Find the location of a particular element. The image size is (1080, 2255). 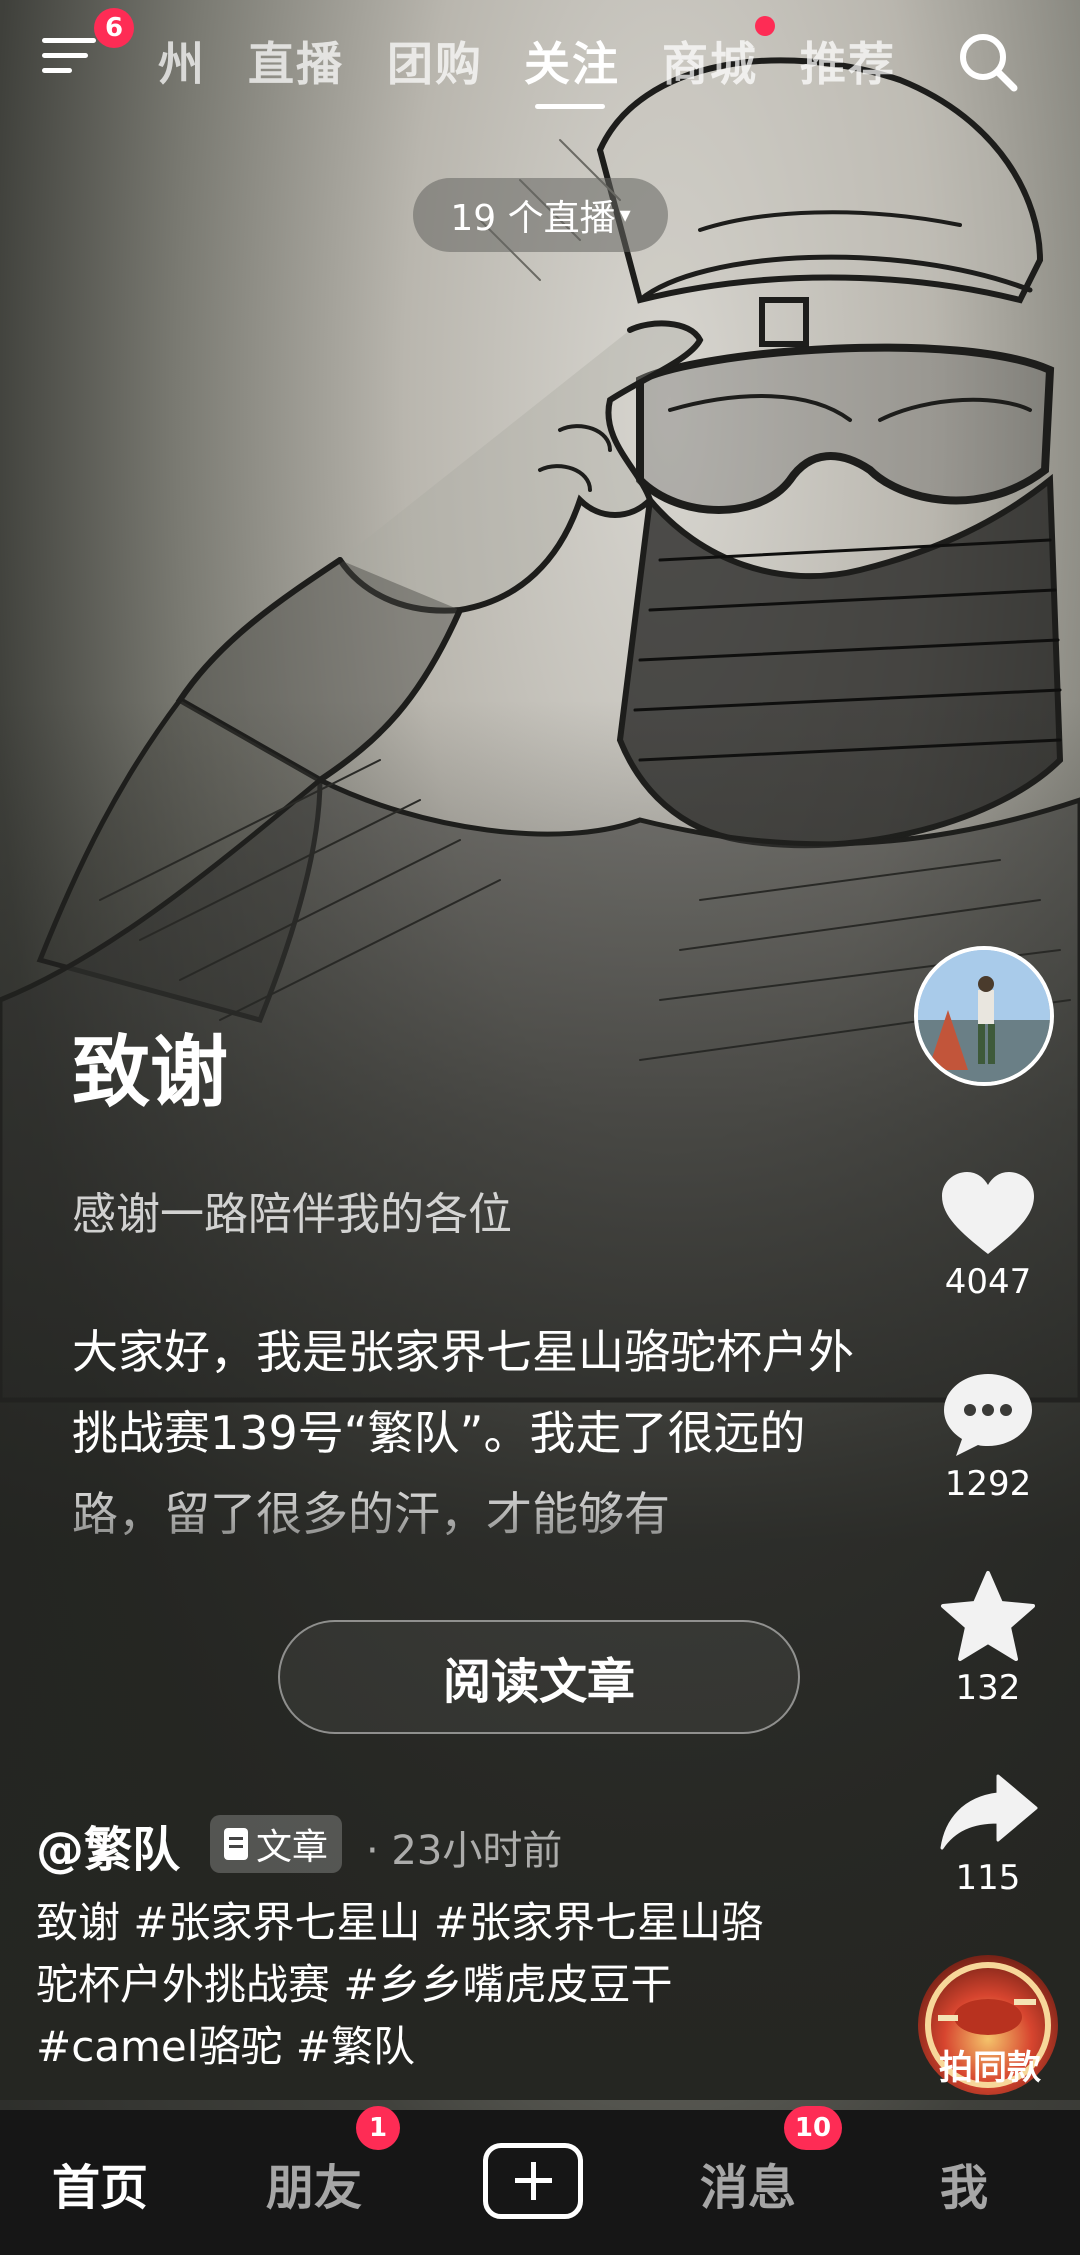

tab-group-buy: 团购 is located at coordinates (435, 61).